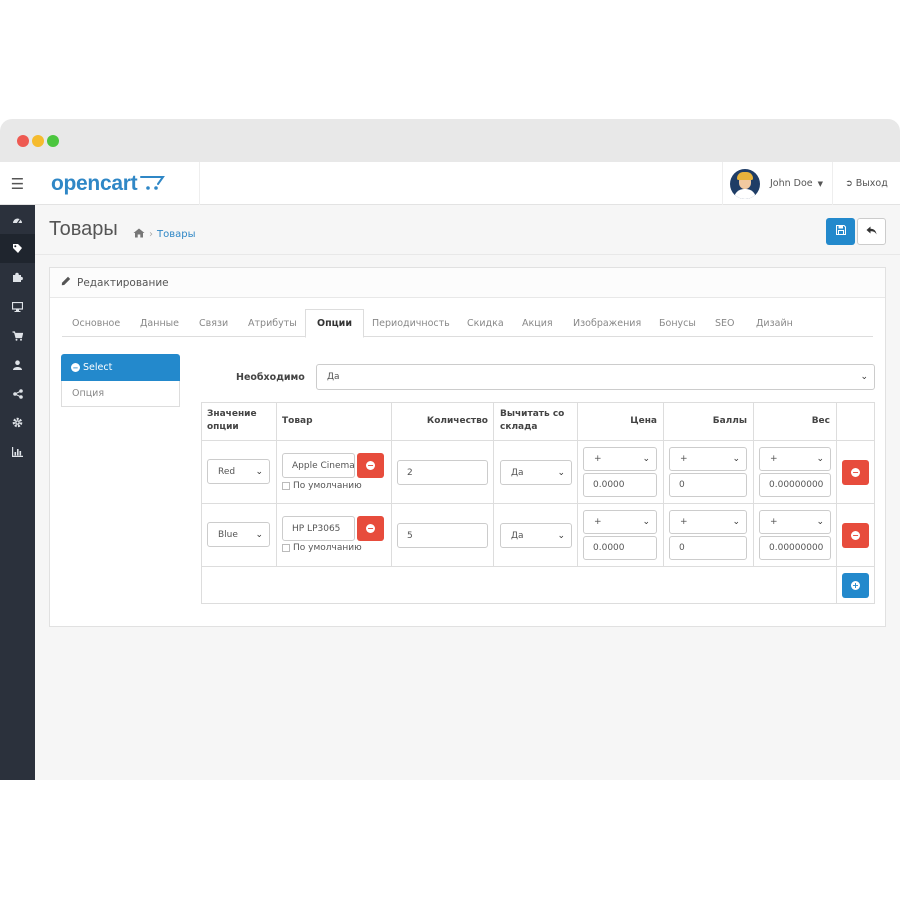  What do you see at coordinates (17, 248) in the screenshot?
I see `tag-icon` at bounding box center [17, 248].